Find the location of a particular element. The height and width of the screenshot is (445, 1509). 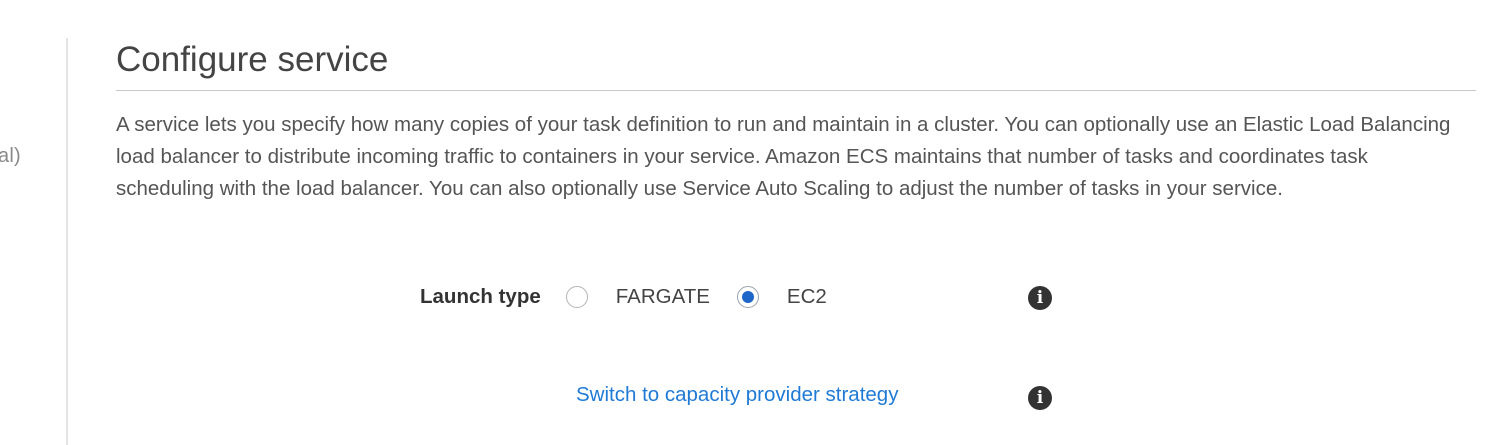

launch-type-row: Launch type FARGATE EC2 is located at coordinates (623, 297).